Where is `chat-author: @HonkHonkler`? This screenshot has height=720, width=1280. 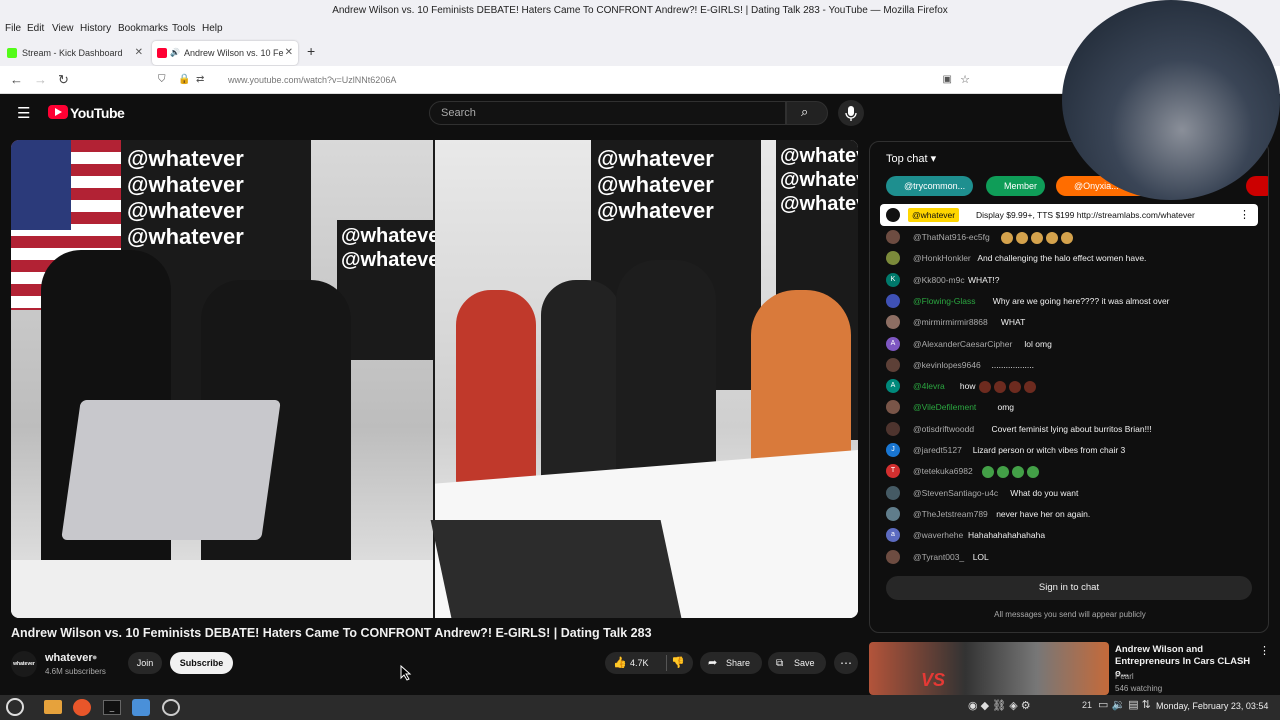 chat-author: @HonkHonkler is located at coordinates (942, 258).